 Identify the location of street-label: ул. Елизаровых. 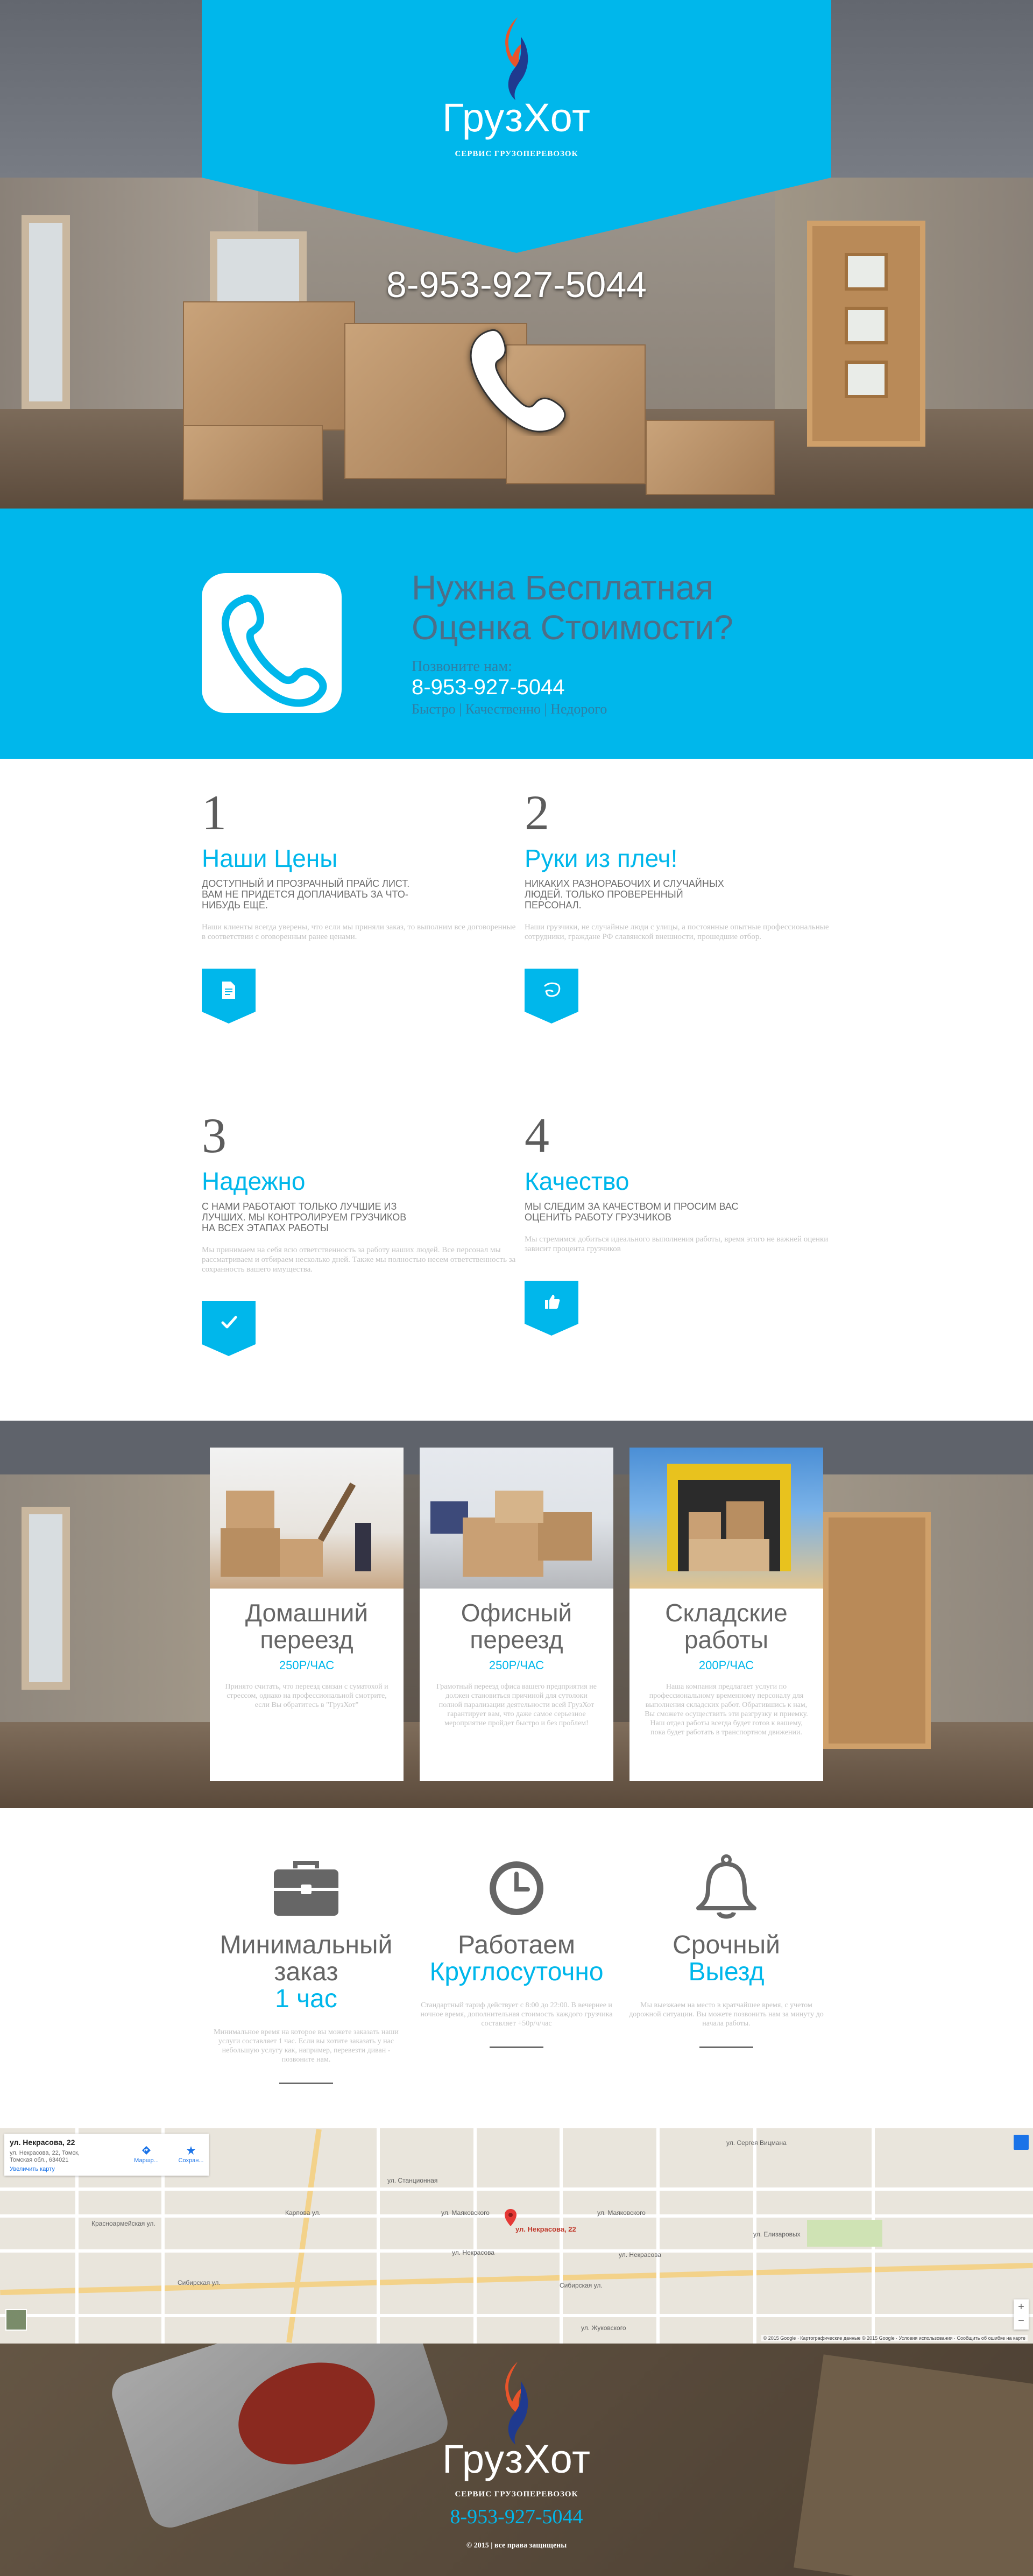
(777, 2234).